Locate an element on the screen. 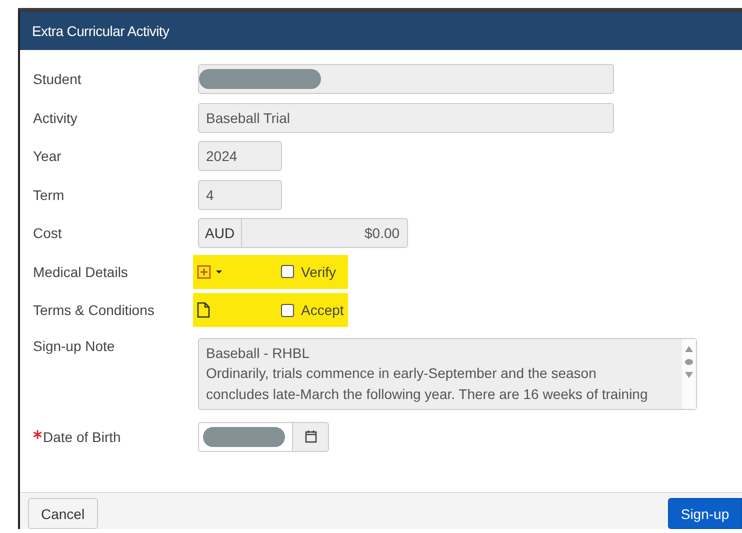  note-textarea: Baseball - RHBL Ordinarily, trials commence in early-September and the season concludes late-March the following year. There are 16 weeks of training is located at coordinates (447, 374).